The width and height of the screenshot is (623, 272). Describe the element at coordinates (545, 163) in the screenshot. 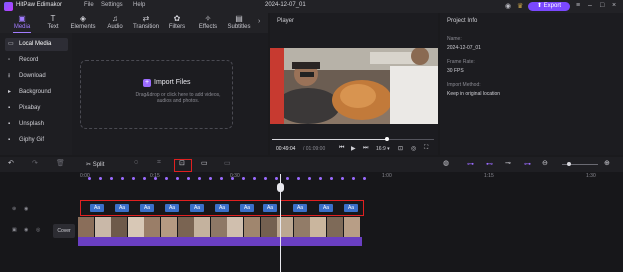

I see `zoom-out-icon: ⊖` at that location.